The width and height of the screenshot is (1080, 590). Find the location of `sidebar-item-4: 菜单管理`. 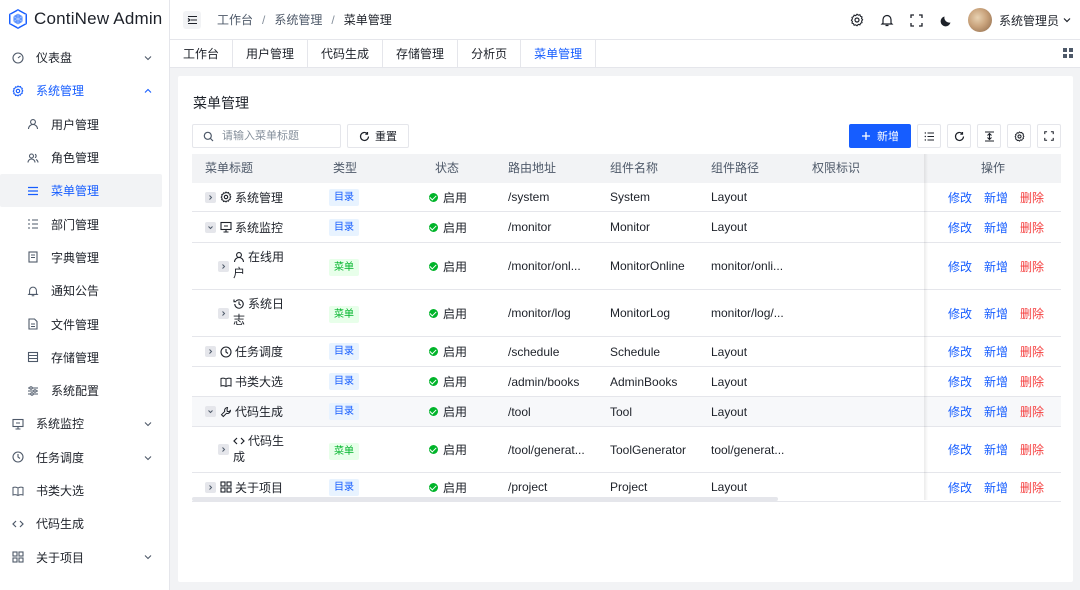

sidebar-item-4: 菜单管理 is located at coordinates (81, 191).